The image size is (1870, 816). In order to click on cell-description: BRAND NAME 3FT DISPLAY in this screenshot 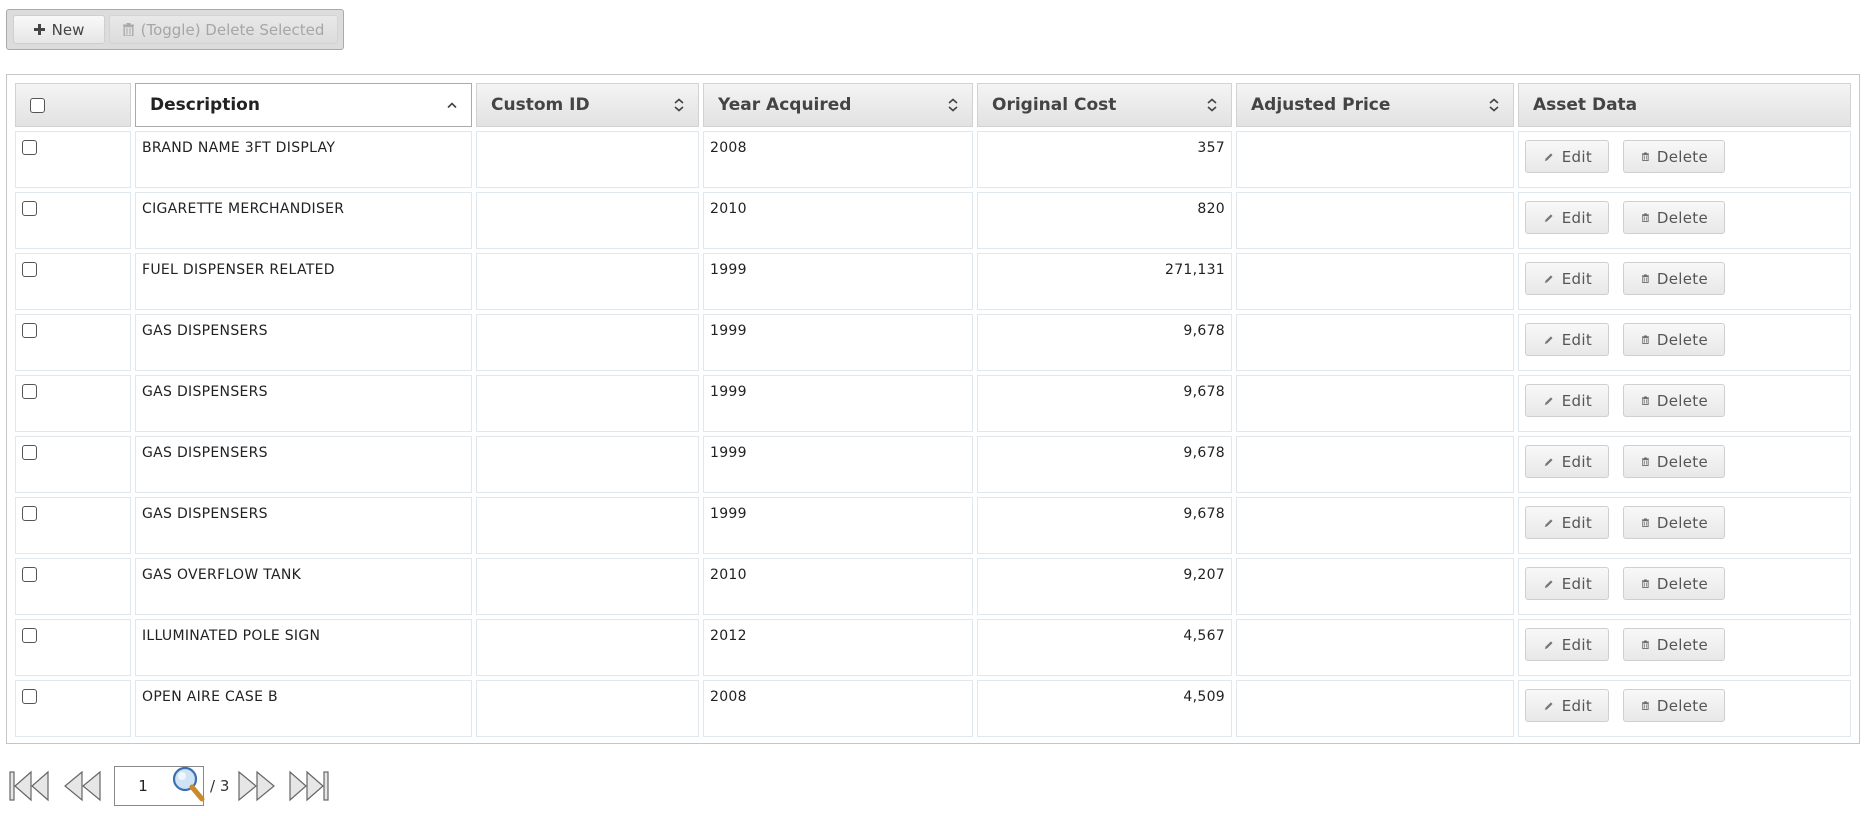, I will do `click(303, 159)`.